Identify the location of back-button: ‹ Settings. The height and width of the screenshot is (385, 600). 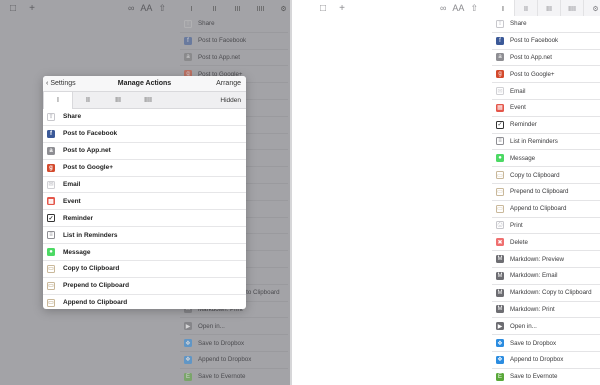
(61, 83).